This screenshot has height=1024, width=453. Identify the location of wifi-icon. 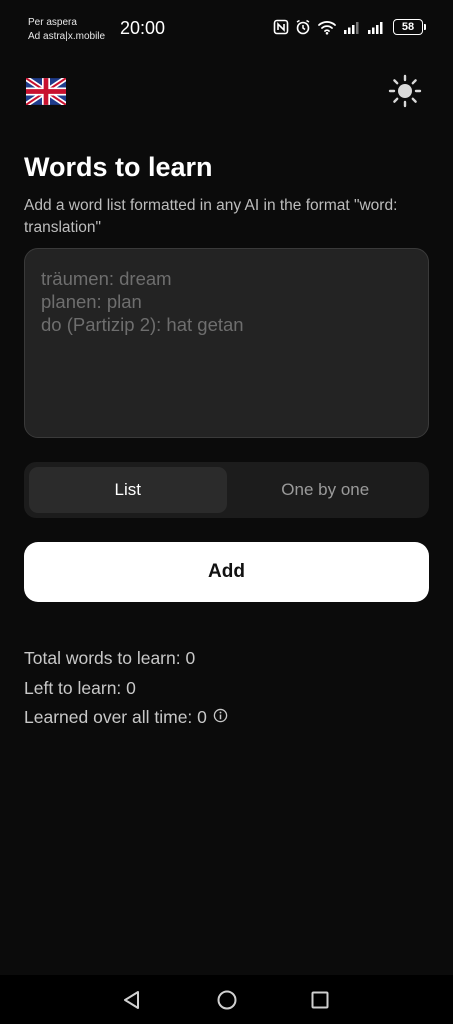
(327, 27).